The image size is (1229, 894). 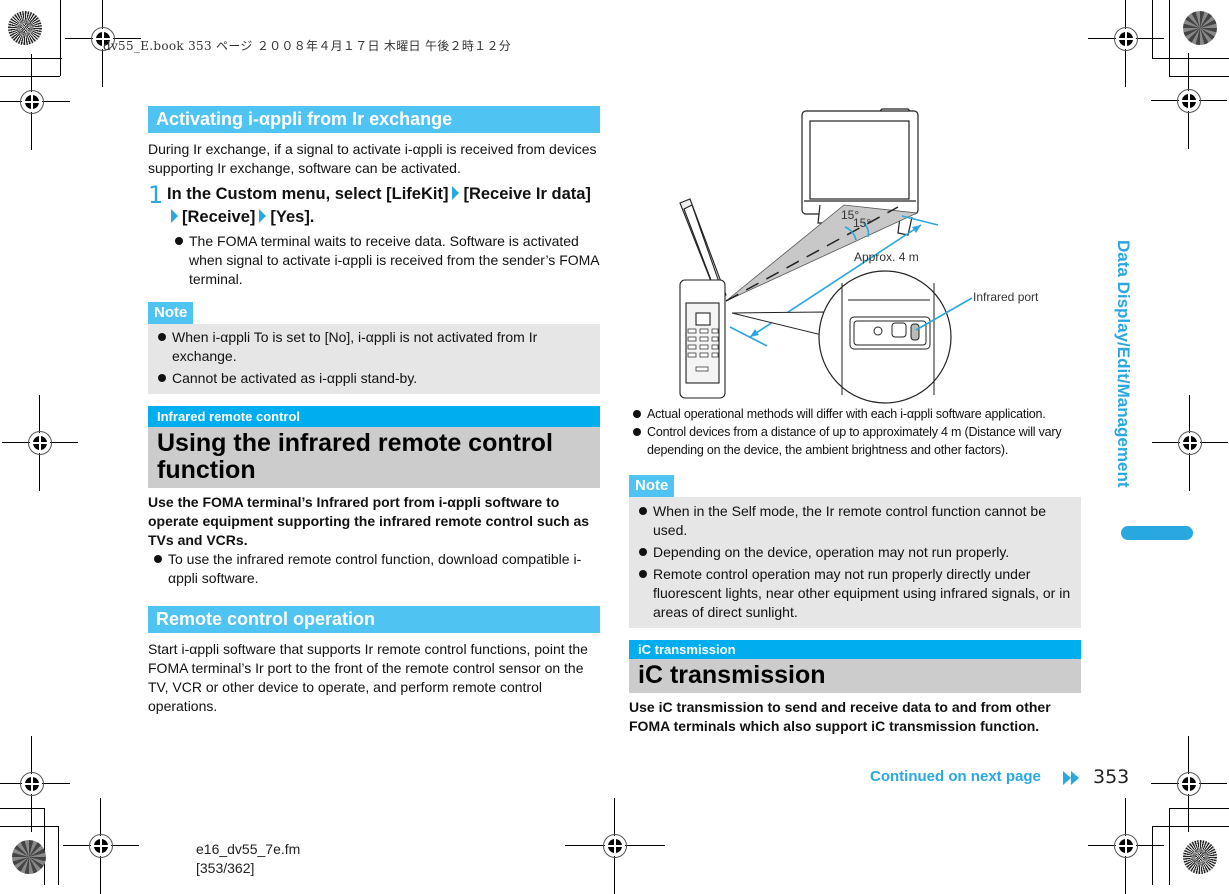 What do you see at coordinates (156, 195) in the screenshot?
I see `step-number: 1` at bounding box center [156, 195].